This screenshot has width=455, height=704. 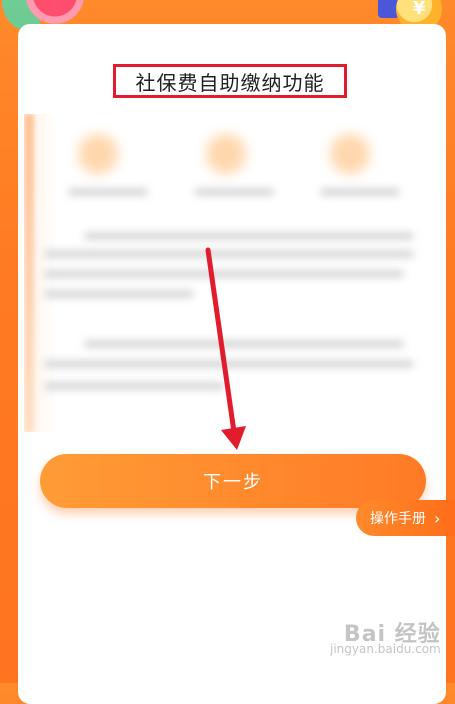 I want to click on page-title-highlight: 社保费自助缴纳功能, so click(x=230, y=81).